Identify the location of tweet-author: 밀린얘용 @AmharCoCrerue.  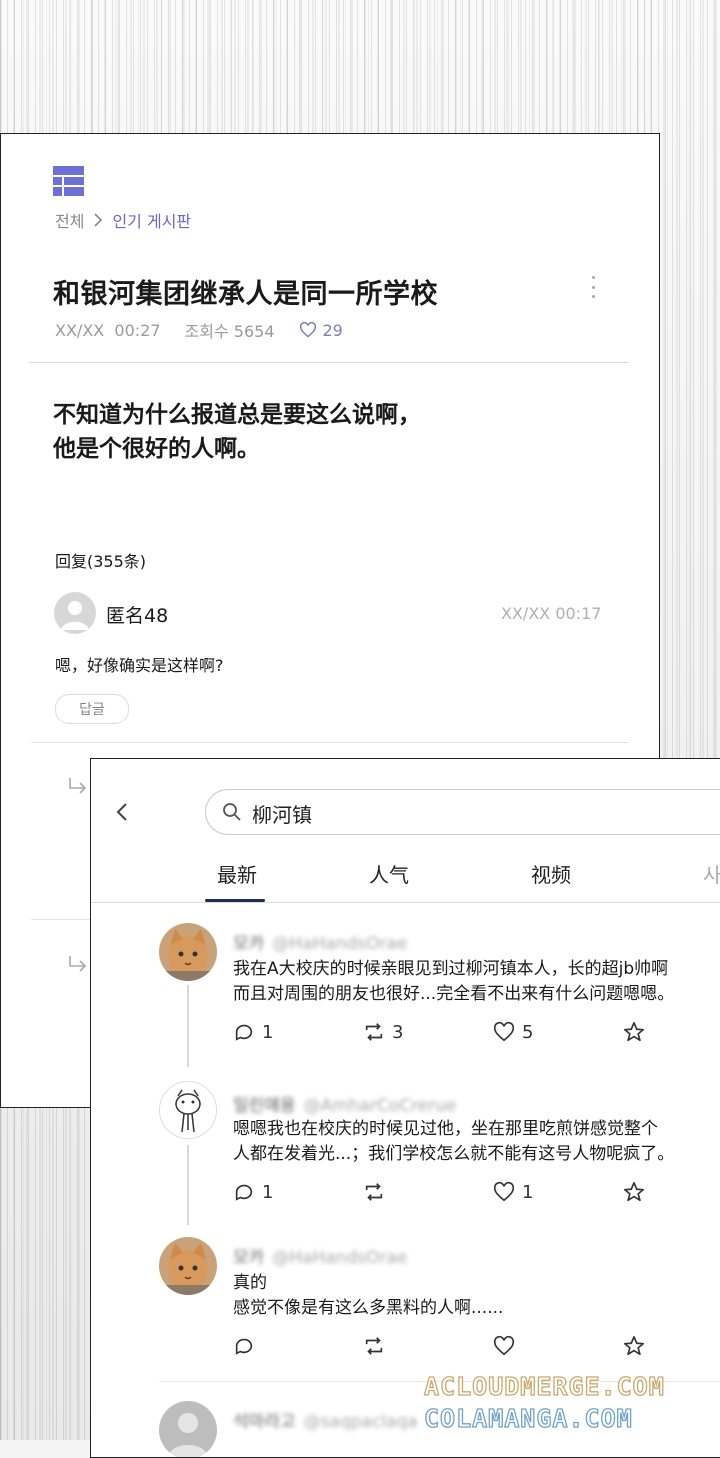
(345, 1106).